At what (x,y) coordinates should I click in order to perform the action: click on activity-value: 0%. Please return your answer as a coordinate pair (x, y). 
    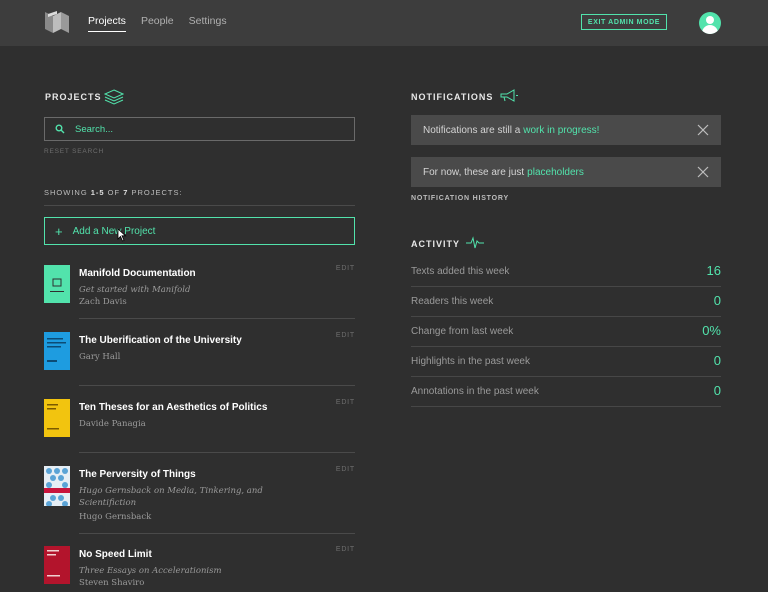
    Looking at the image, I should click on (711, 330).